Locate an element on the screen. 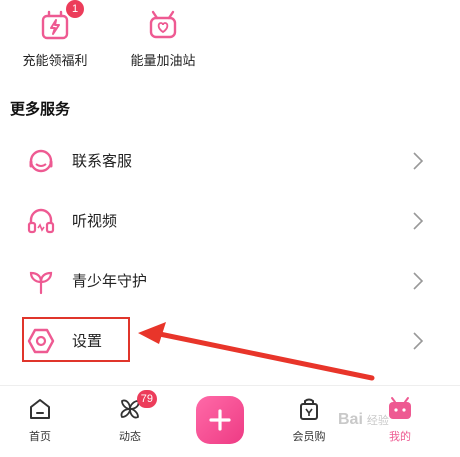 This screenshot has height=457, width=460. home-icon is located at coordinates (40, 409).